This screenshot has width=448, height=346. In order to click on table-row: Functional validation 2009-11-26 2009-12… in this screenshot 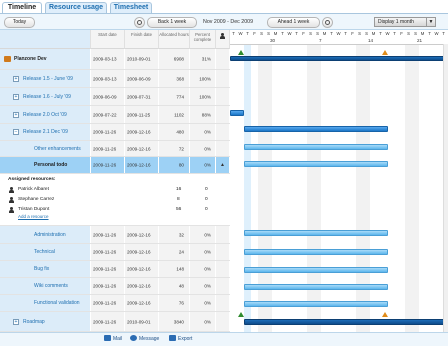, I will do `click(115, 303)`.